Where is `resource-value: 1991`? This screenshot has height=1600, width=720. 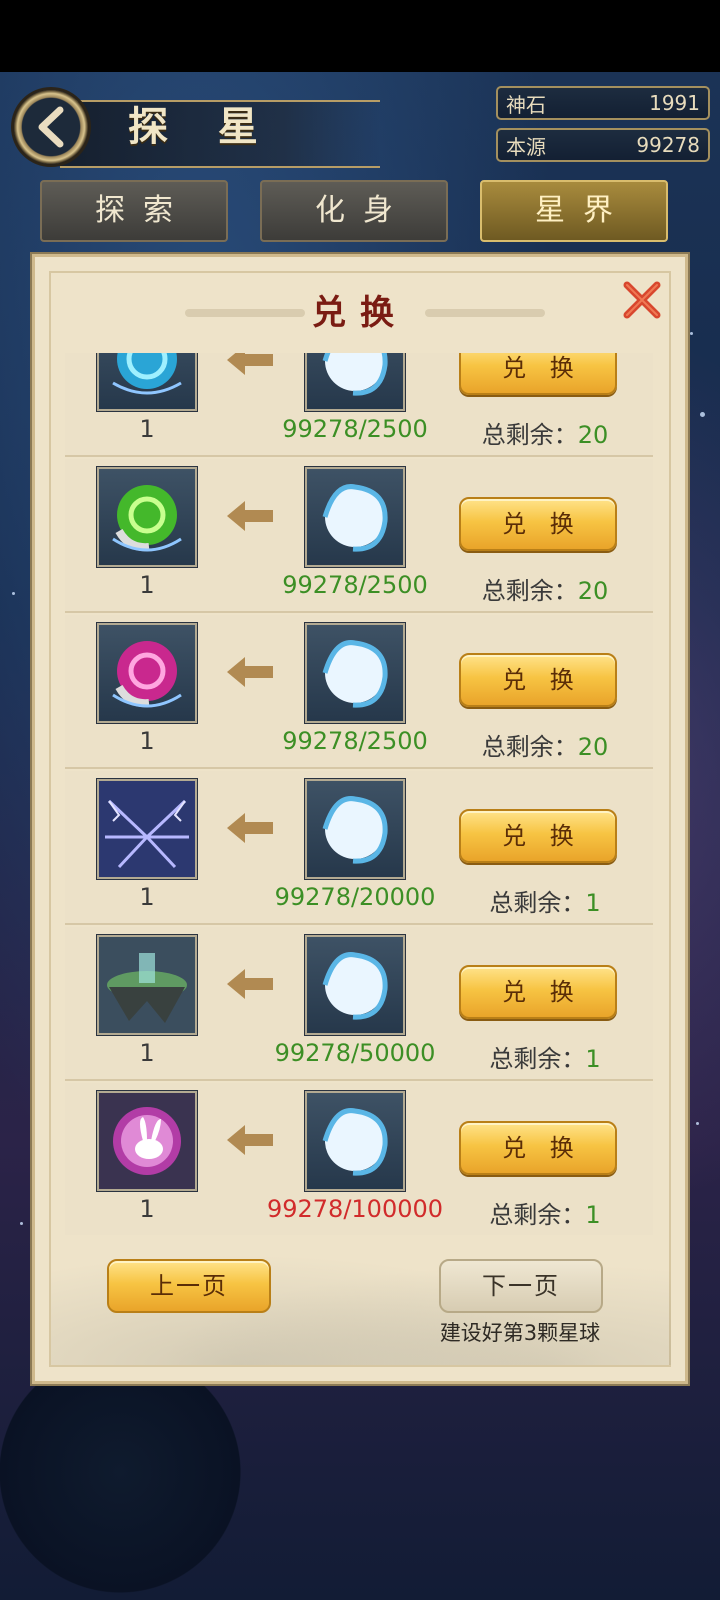
resource-value: 1991 is located at coordinates (674, 103).